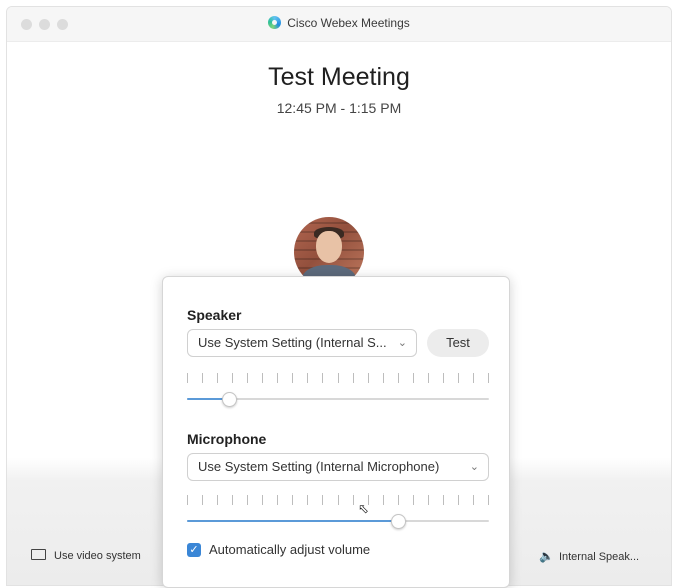 This screenshot has height=588, width=676. I want to click on auto-adjust-label: Automatically adjust volume, so click(290, 549).